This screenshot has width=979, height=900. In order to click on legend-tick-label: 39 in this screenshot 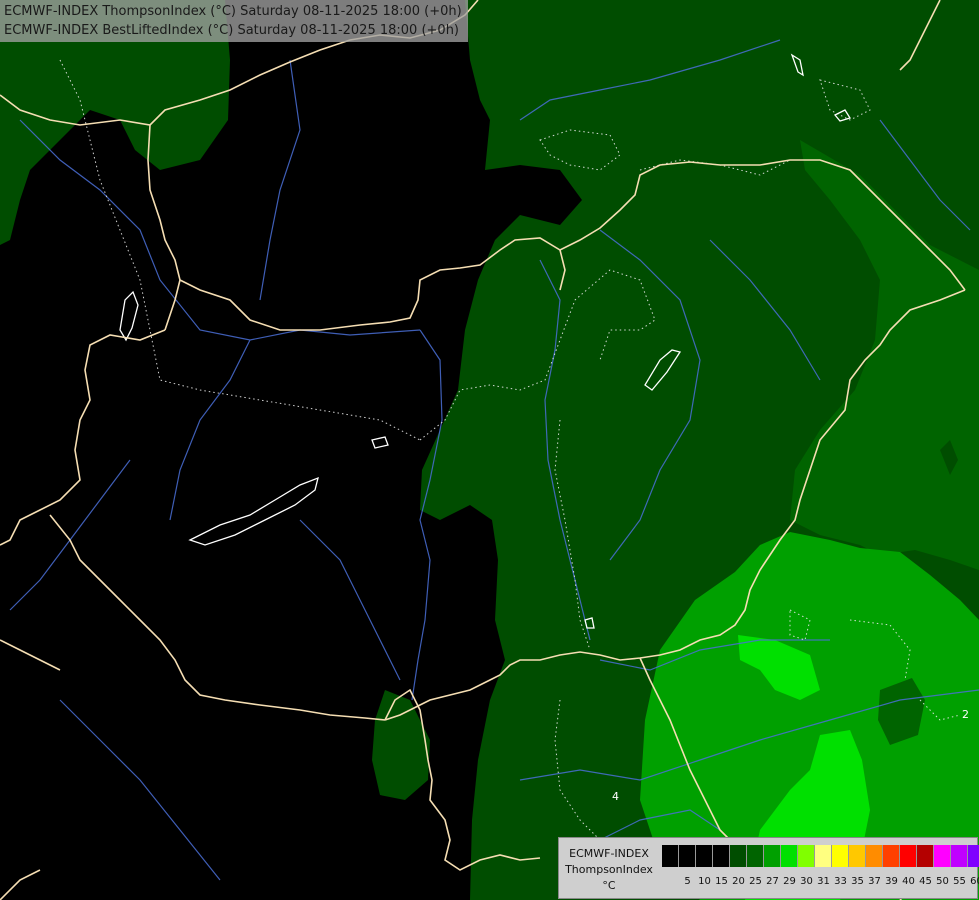, I will do `click(891, 881)`.